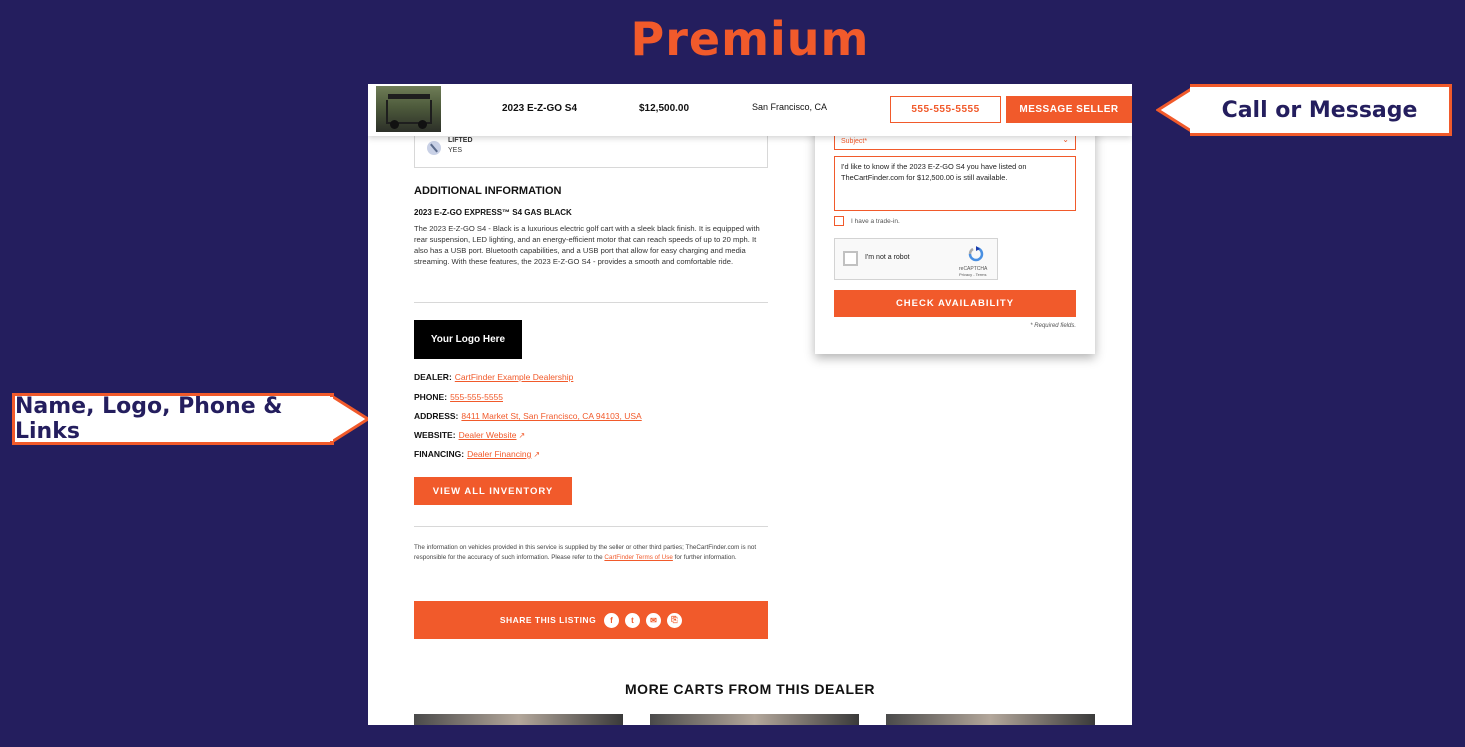 The width and height of the screenshot is (1465, 747). What do you see at coordinates (493, 491) in the screenshot?
I see `view-all-inventory-button: VIEW ALL INVENTORY` at bounding box center [493, 491].